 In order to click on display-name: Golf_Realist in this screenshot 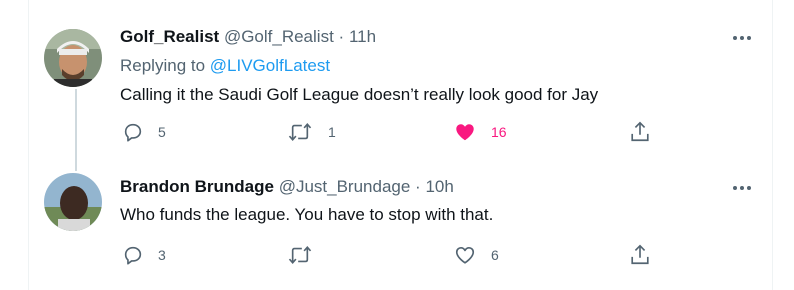, I will do `click(169, 36)`.